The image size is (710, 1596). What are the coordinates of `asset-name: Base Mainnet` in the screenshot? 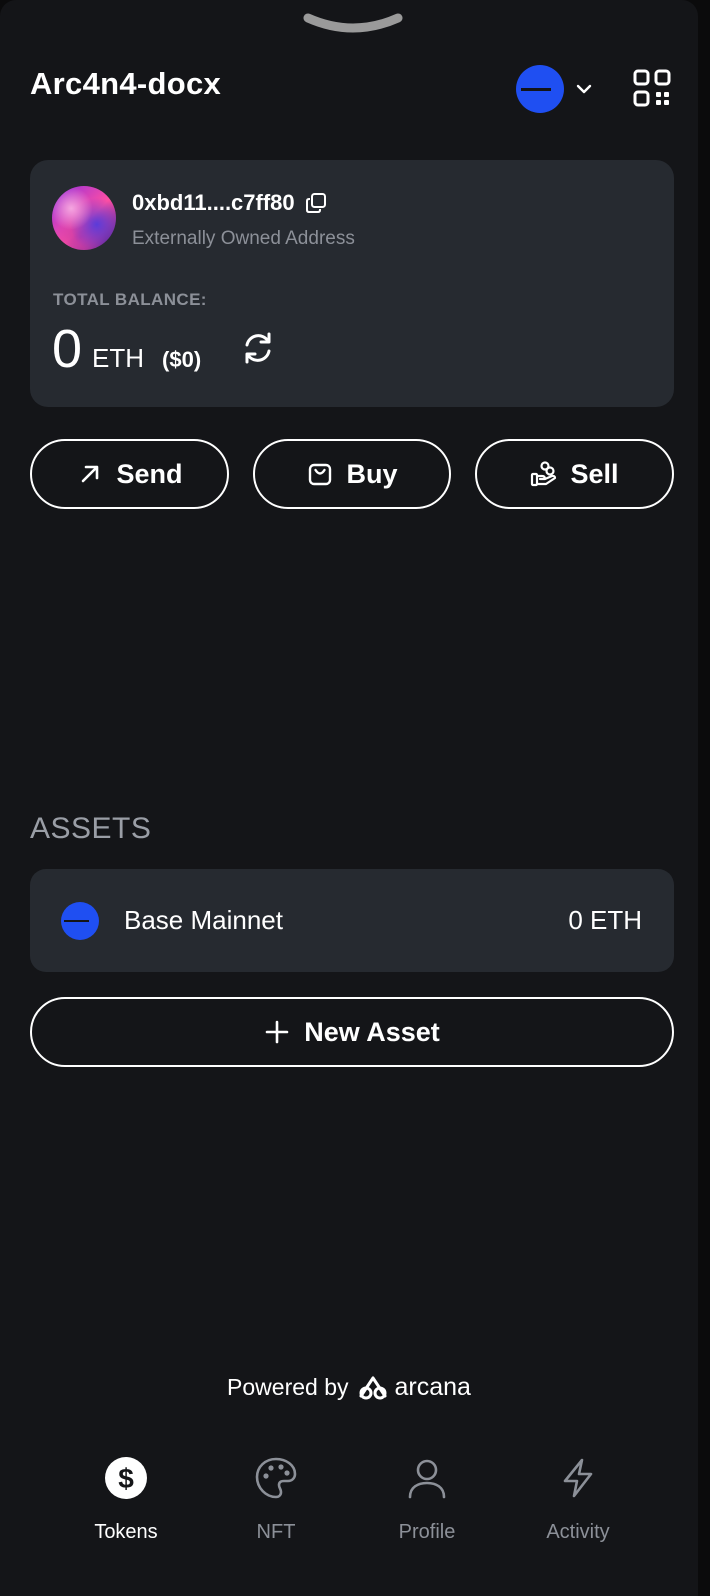 It's located at (203, 920).